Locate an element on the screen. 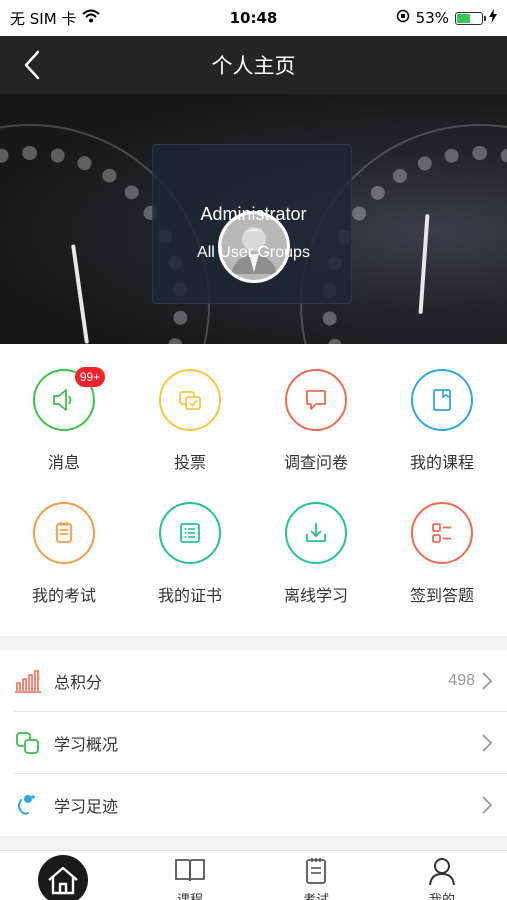 This screenshot has height=900, width=507. home-icon is located at coordinates (63, 880).